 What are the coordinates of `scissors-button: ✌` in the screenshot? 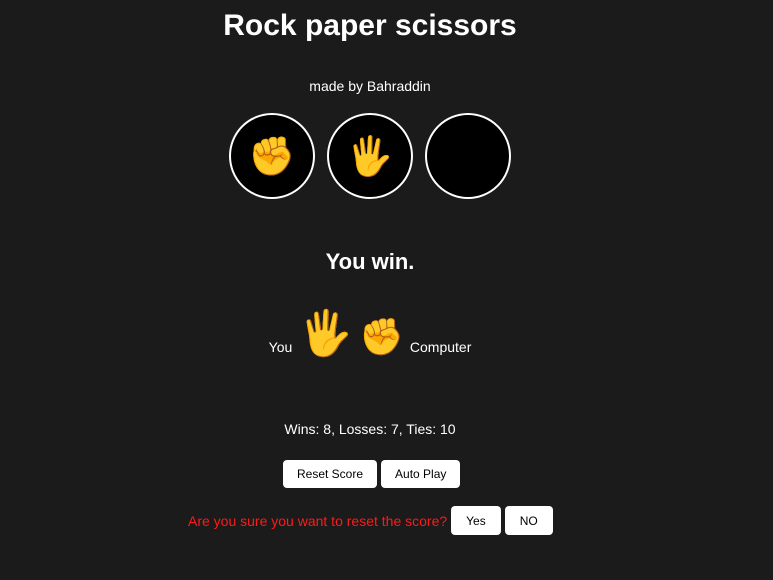 It's located at (468, 156).